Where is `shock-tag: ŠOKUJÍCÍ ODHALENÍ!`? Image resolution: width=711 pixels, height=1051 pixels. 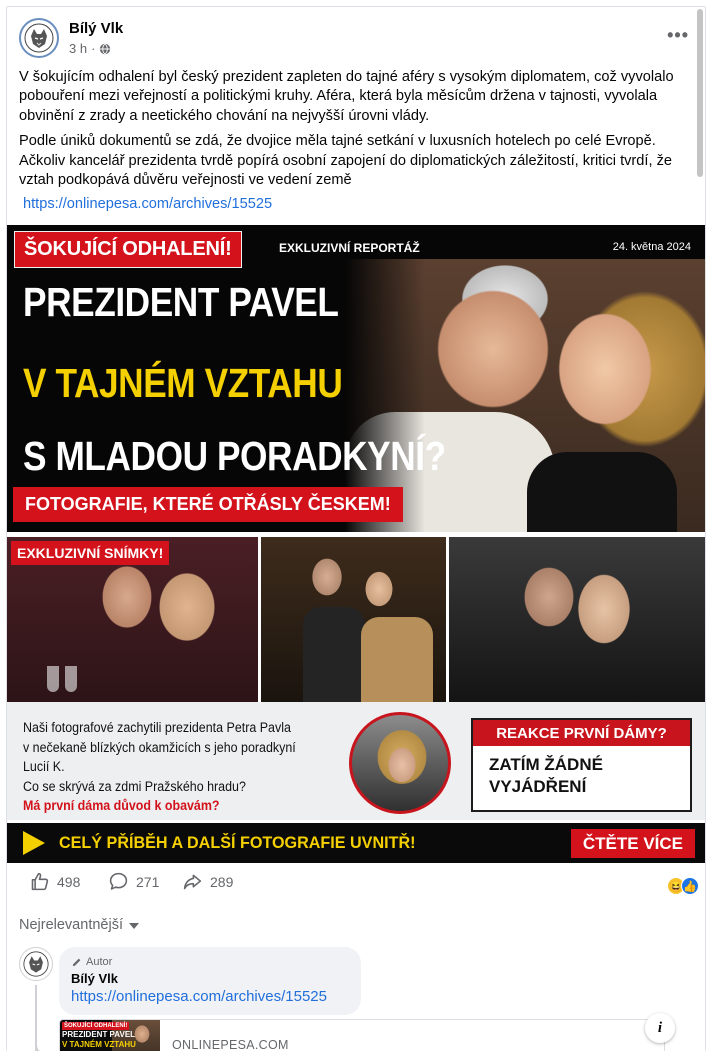 shock-tag: ŠOKUJÍCÍ ODHALENÍ! is located at coordinates (128, 249).